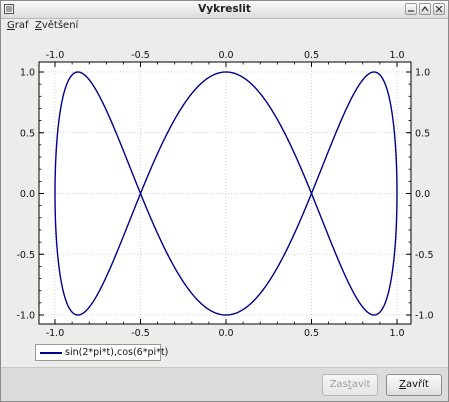 This screenshot has height=402, width=449. What do you see at coordinates (140, 333) in the screenshot?
I see `x-tick-label-bottom: -0.5` at bounding box center [140, 333].